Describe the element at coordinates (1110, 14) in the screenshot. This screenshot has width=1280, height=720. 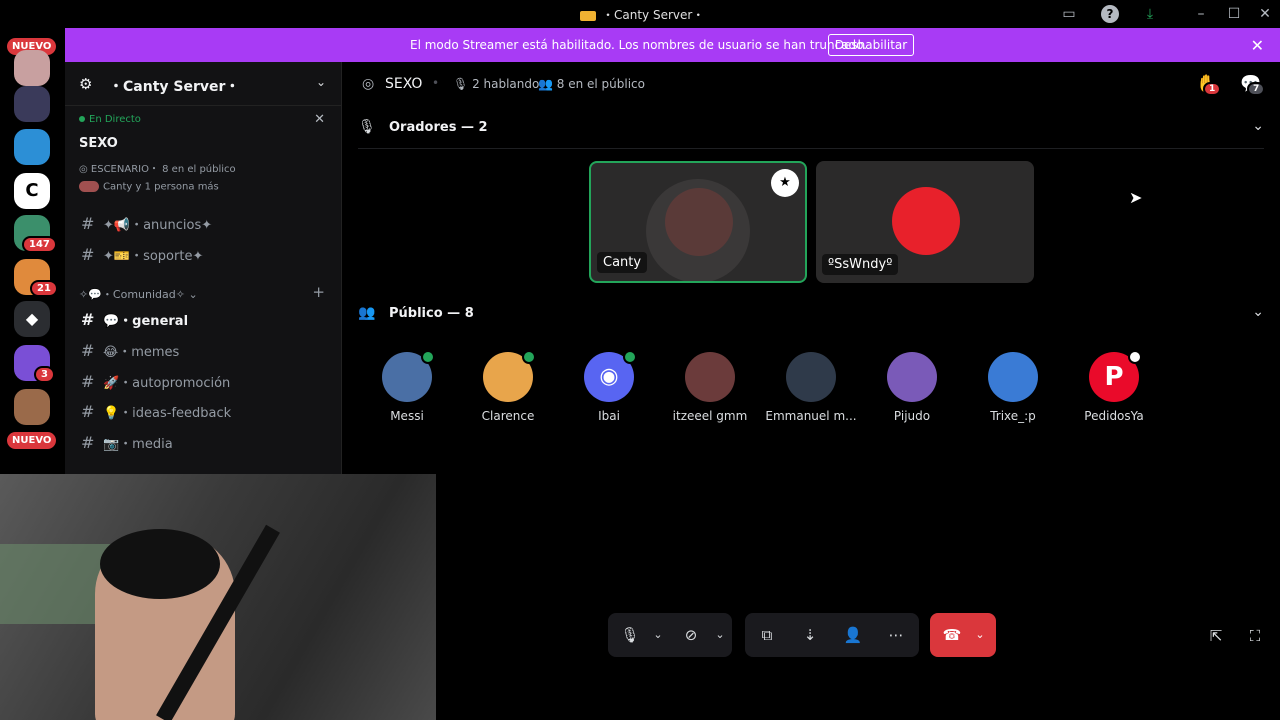
I see `help-icon: ?` at that location.